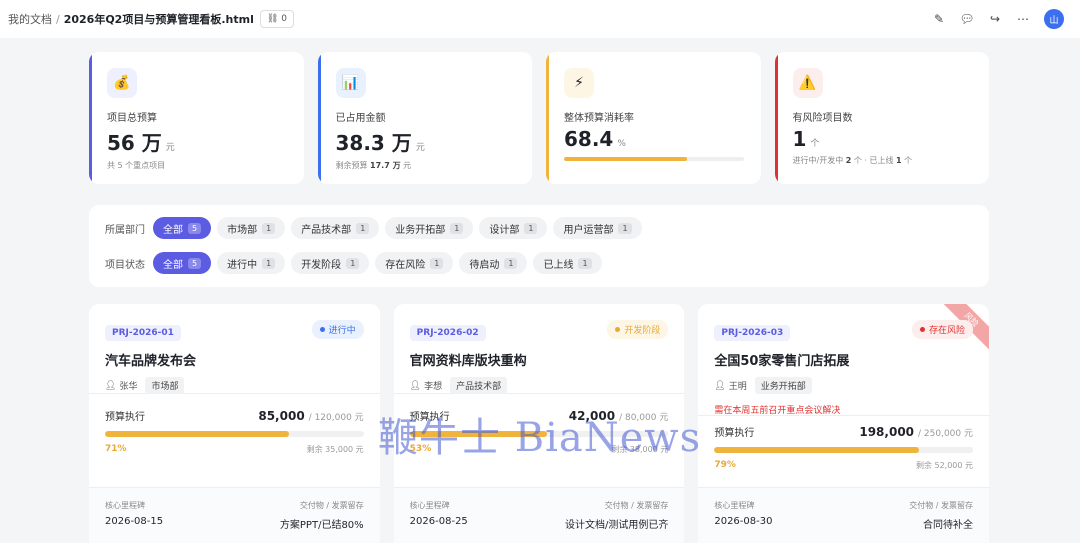 This screenshot has height=543, width=1080. What do you see at coordinates (415, 385) in the screenshot?
I see `person-icon: 👤︎` at bounding box center [415, 385].